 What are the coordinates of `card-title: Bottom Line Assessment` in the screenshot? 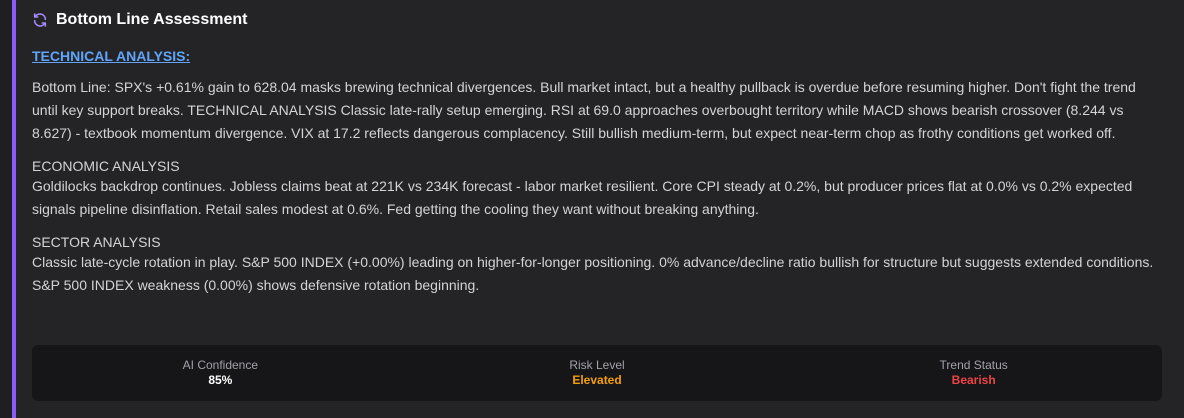 It's located at (152, 19).